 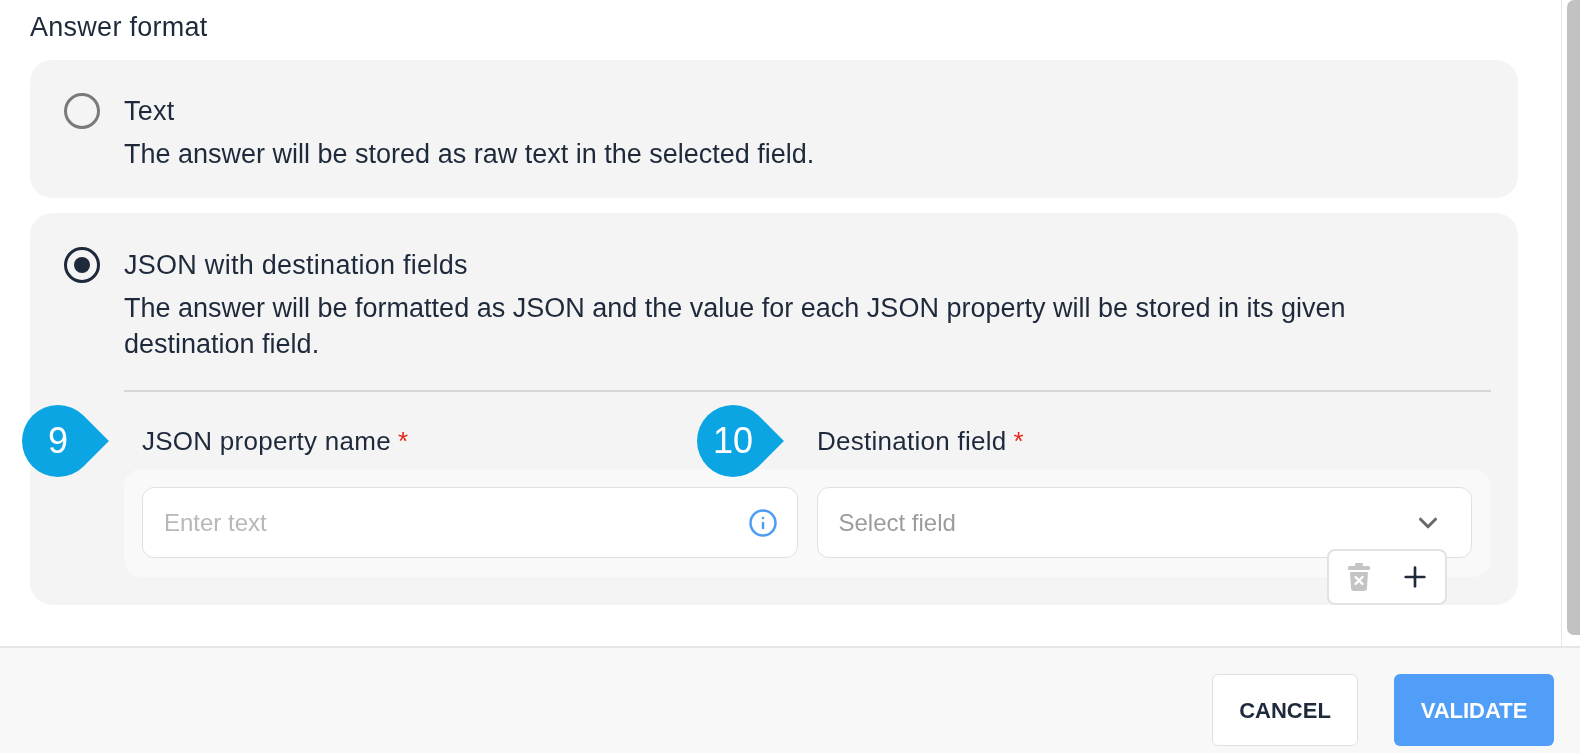 What do you see at coordinates (920, 441) in the screenshot?
I see `field-label: Destination field *` at bounding box center [920, 441].